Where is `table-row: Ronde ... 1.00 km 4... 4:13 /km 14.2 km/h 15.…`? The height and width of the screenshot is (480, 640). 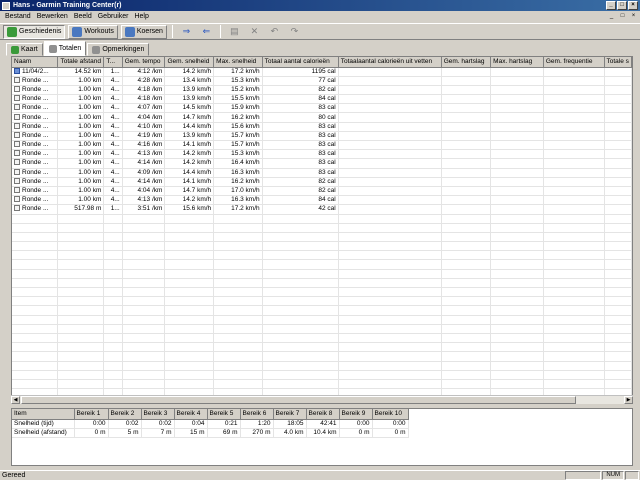 table-row: Ronde ... 1.00 km 4... 4:13 /km 14.2 km/h 15.… is located at coordinates (322, 154).